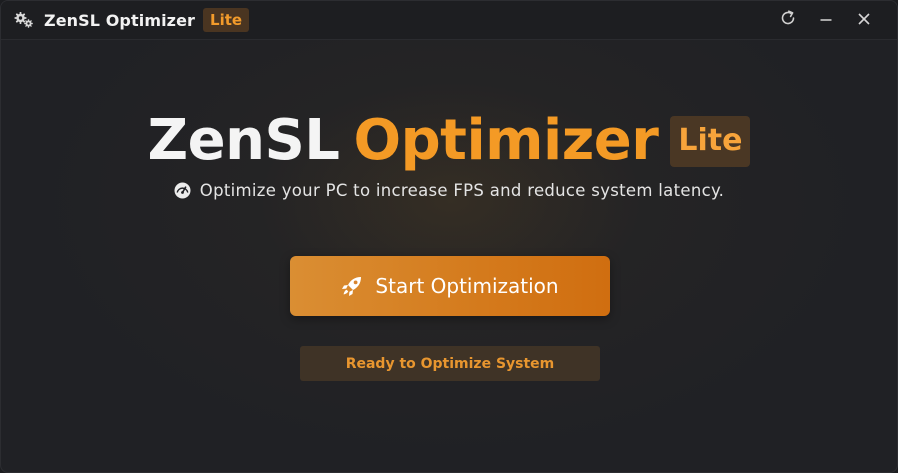 The width and height of the screenshot is (898, 473). I want to click on start-optimization-button: Start Optimization, so click(450, 286).